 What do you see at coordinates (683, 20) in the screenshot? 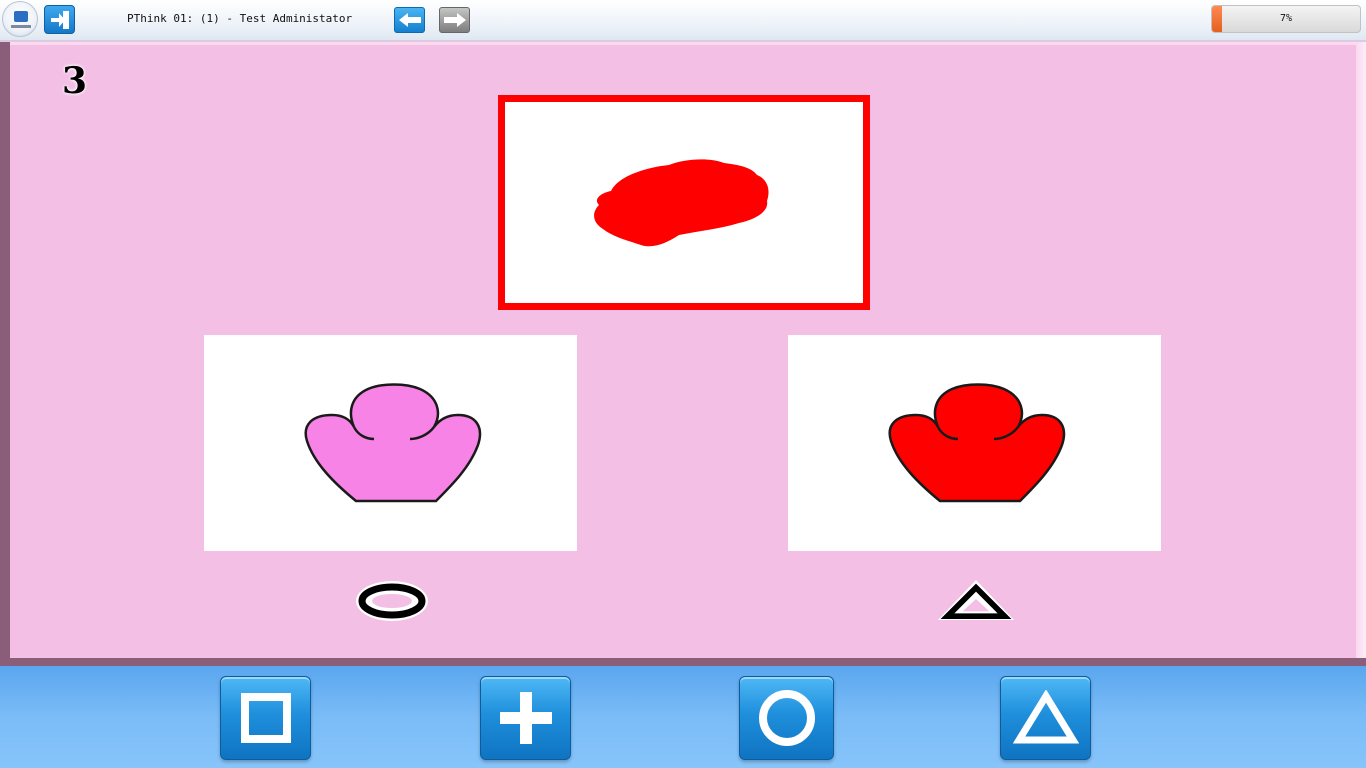
I see `top-bar: PThink 01: (1) - Test Administator 7%` at bounding box center [683, 20].